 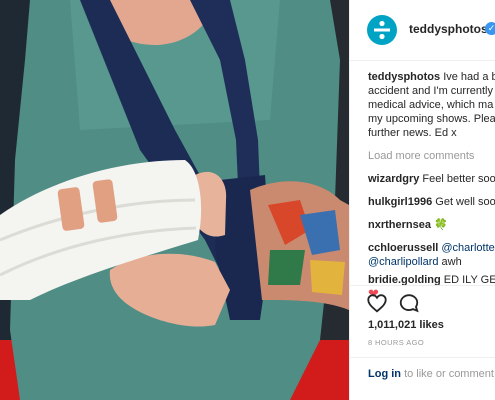 I want to click on comment-username: wizardgry, so click(x=393, y=179).